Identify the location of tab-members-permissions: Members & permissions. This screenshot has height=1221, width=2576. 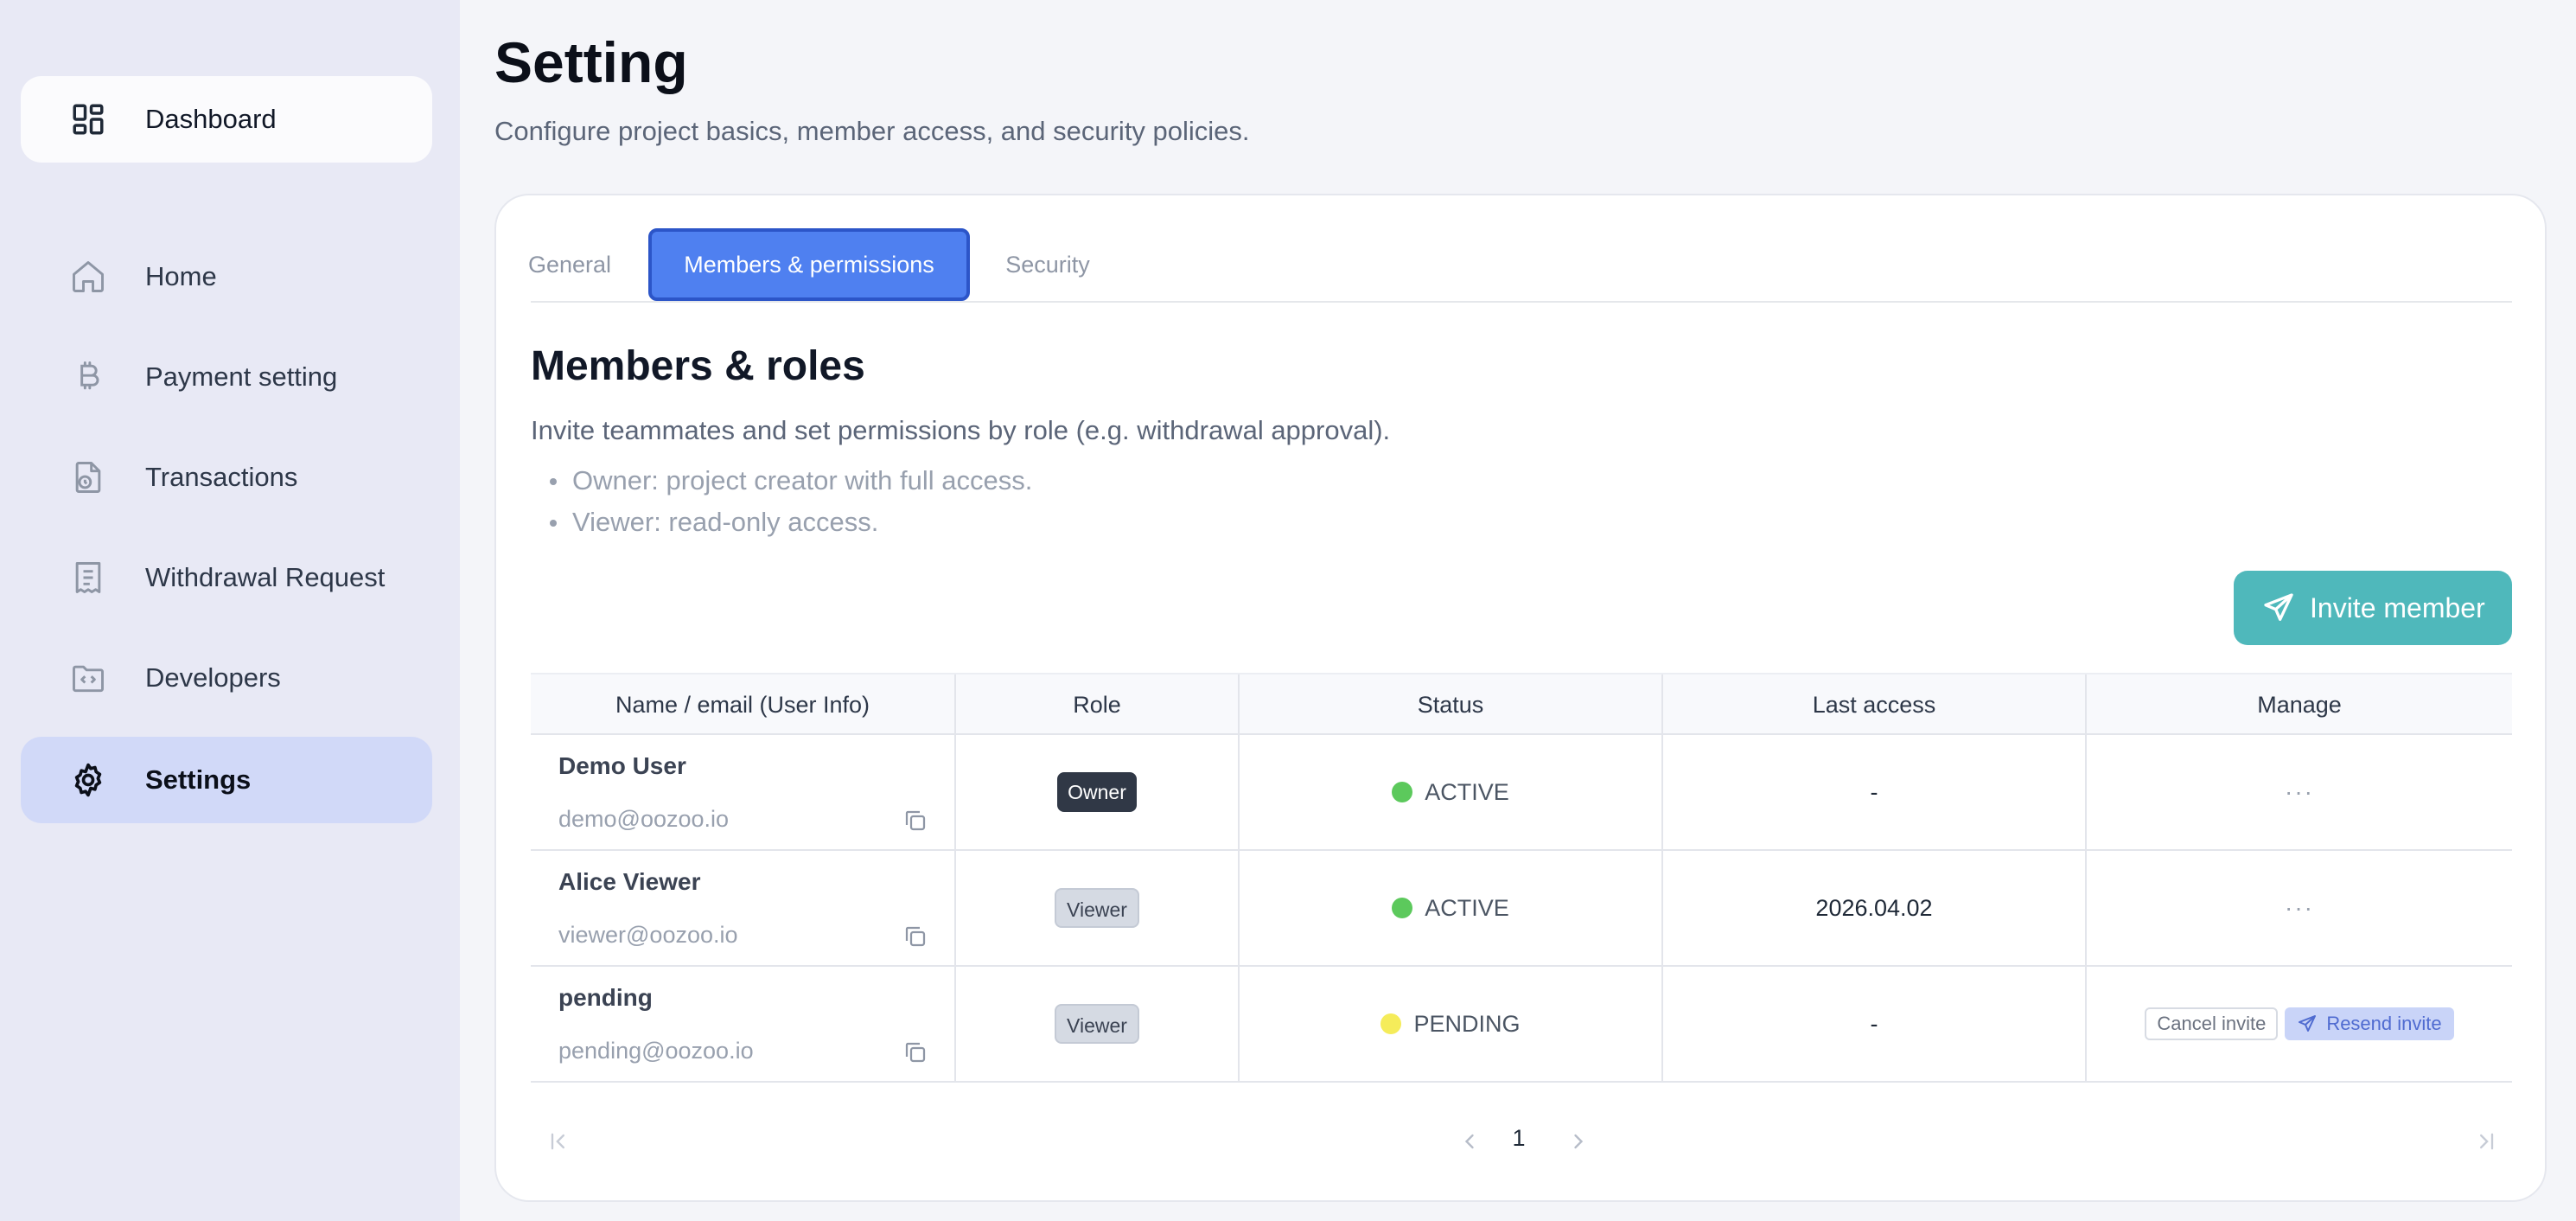
(809, 264).